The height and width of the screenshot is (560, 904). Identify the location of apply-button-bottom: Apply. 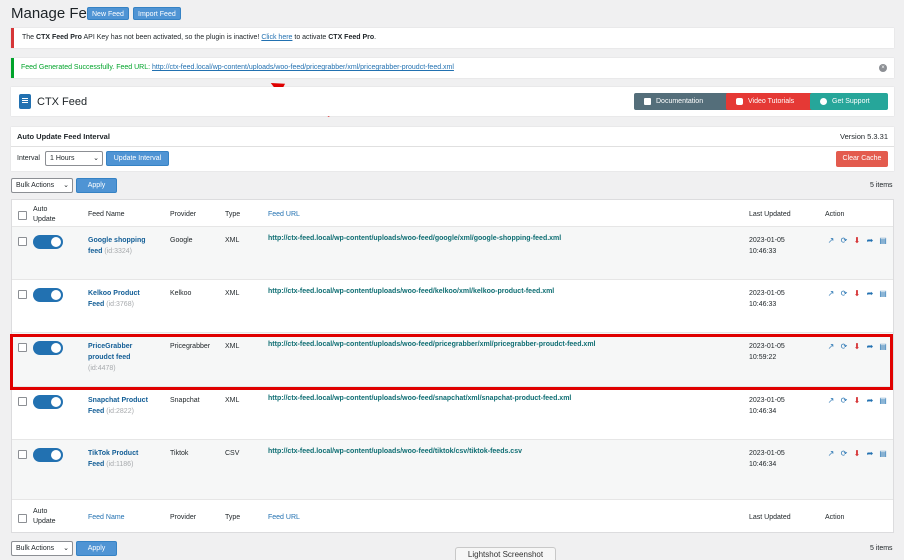
(96, 548).